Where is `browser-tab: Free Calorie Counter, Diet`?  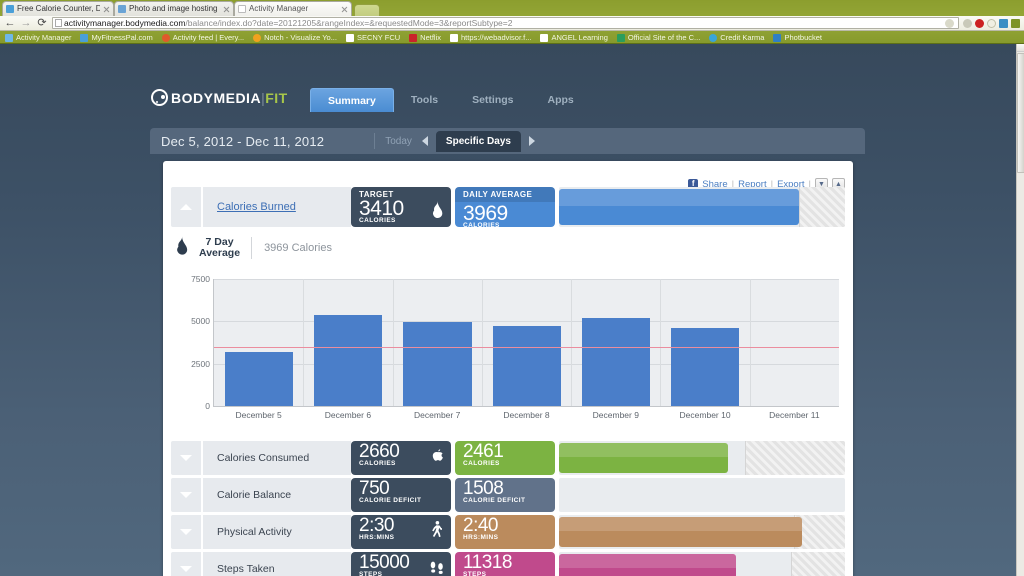
browser-tab: Free Calorie Counter, Diet is located at coordinates (58, 8).